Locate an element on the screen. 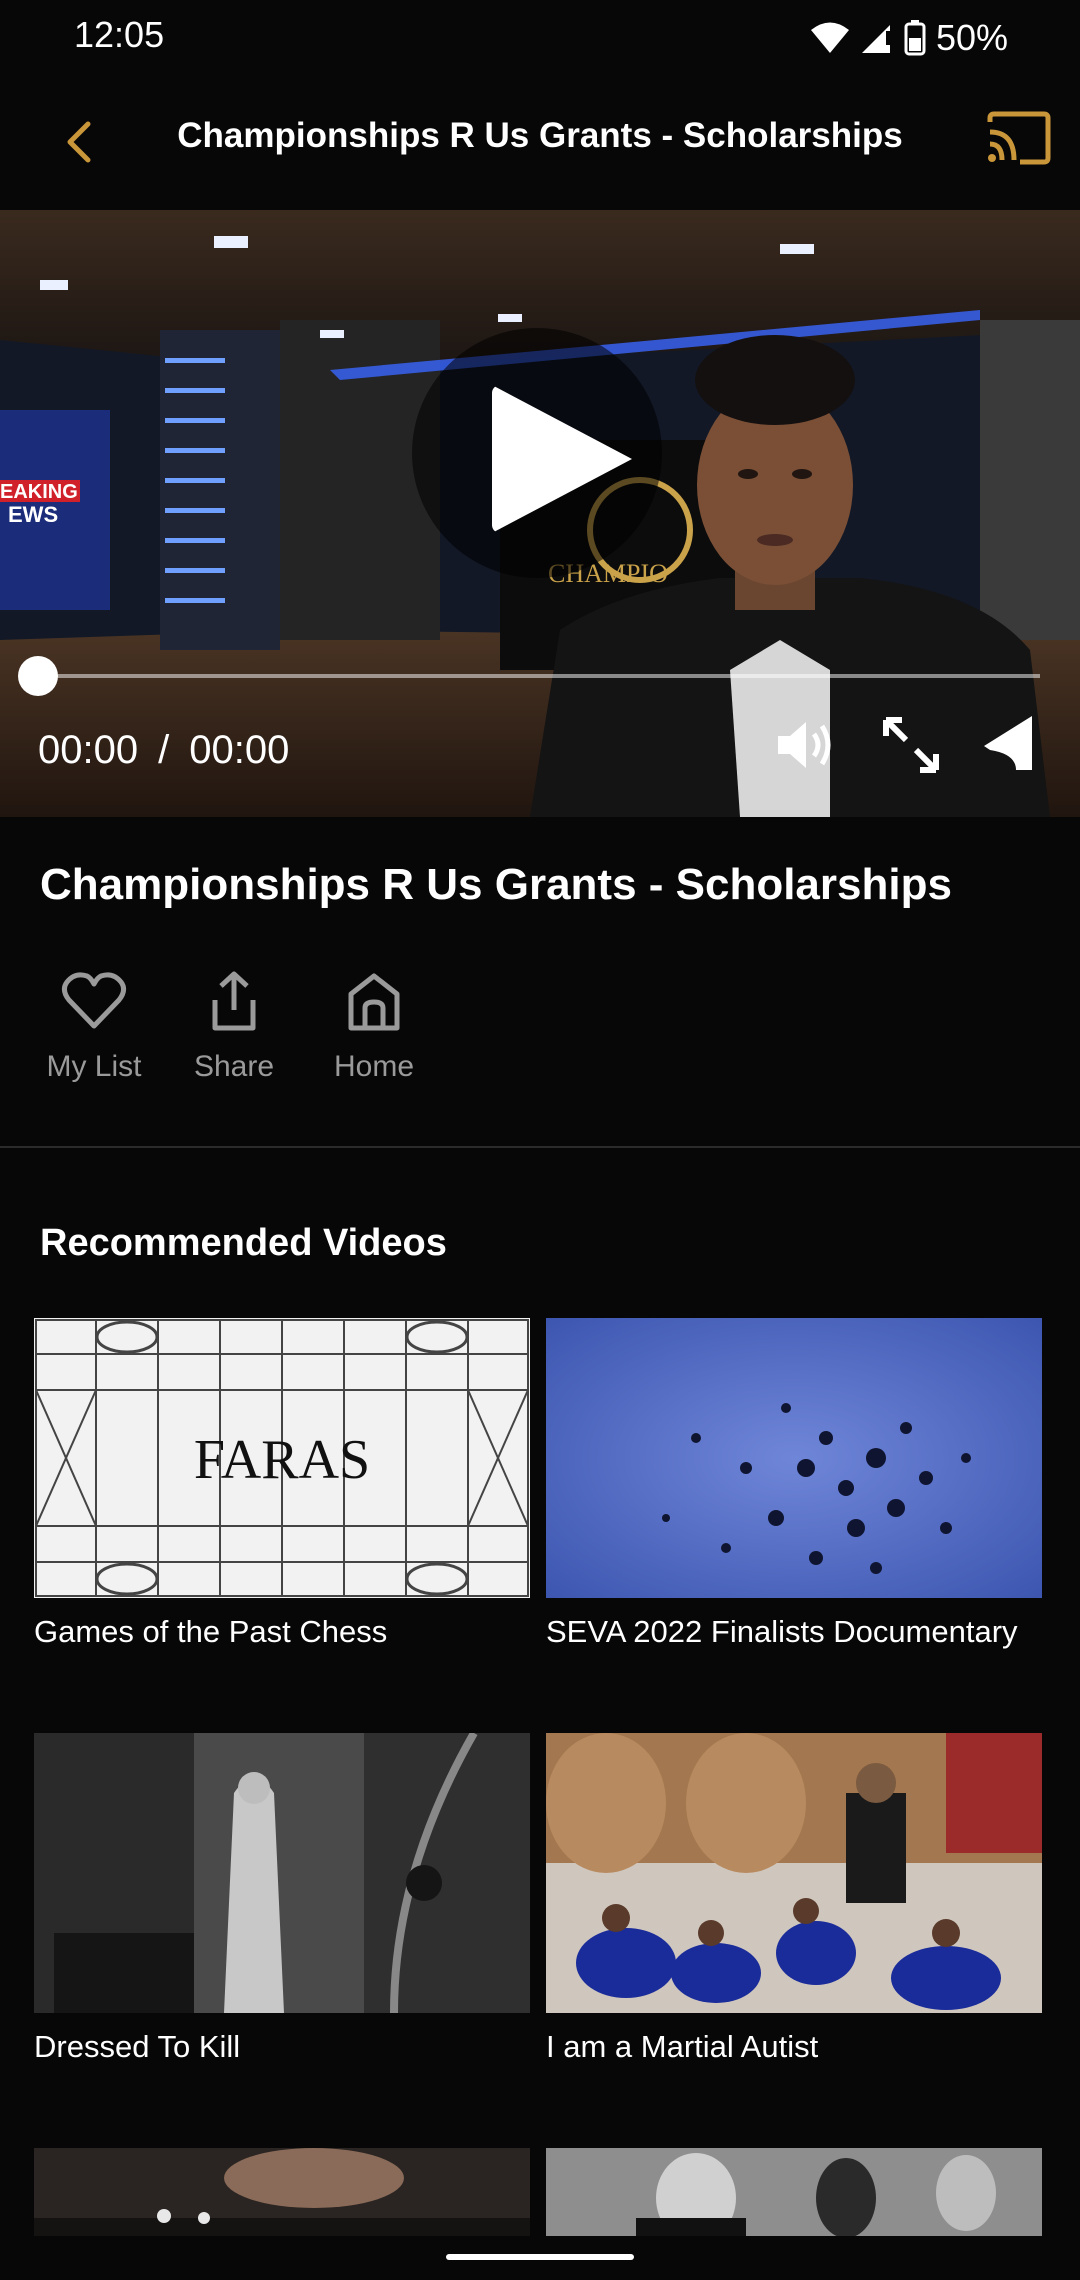 Image resolution: width=1080 pixels, height=2280 pixels. home-icon is located at coordinates (374, 1002).